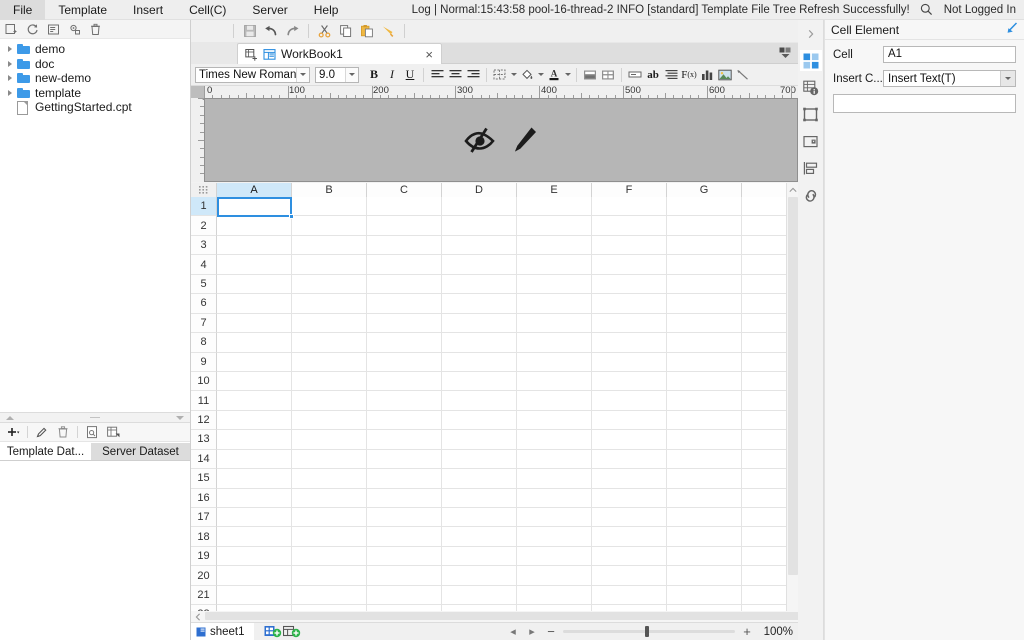  I want to click on expand-arrow-icon, so click(10, 78).